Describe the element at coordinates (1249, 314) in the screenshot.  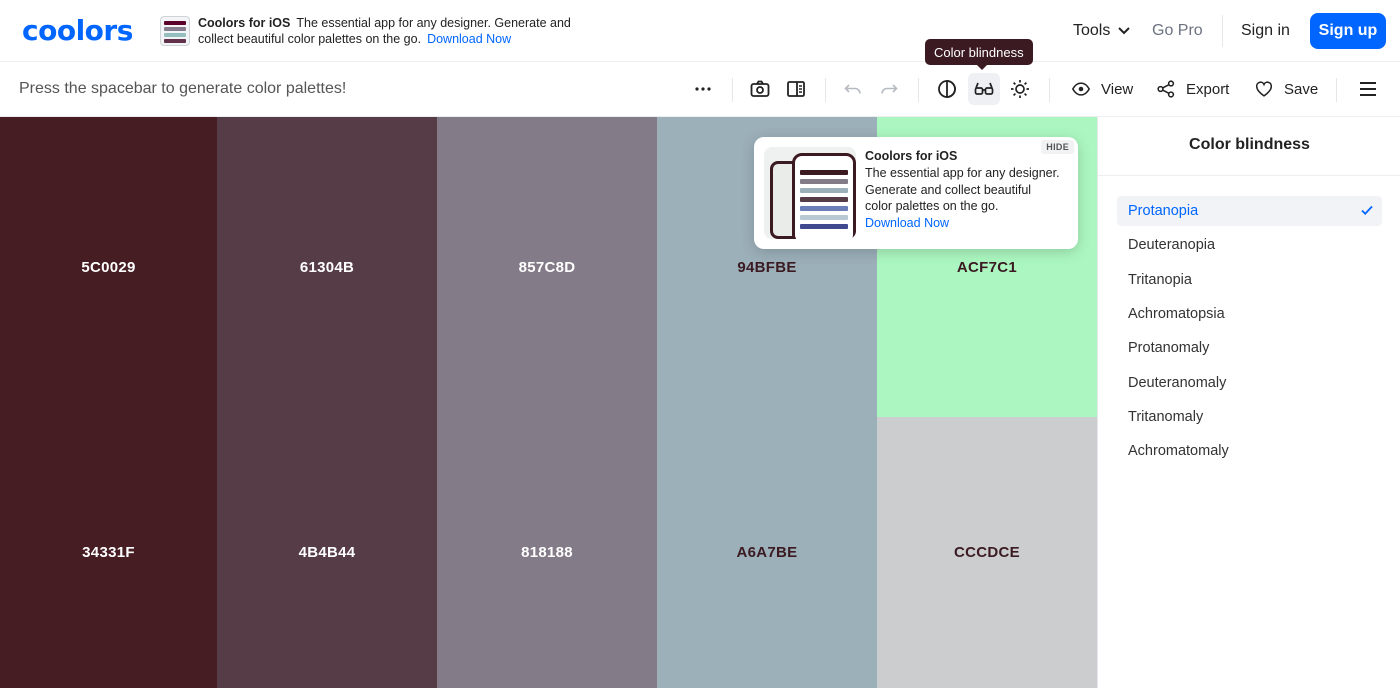
I see `option-achromatopsia: Achromatopsia` at that location.